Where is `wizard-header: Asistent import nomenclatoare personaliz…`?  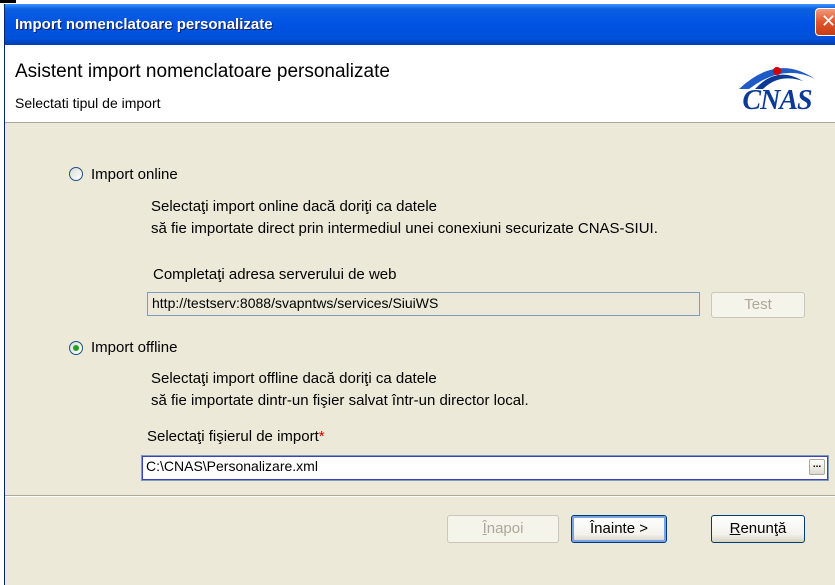 wizard-header: Asistent import nomenclatoare personaliz… is located at coordinates (420, 84).